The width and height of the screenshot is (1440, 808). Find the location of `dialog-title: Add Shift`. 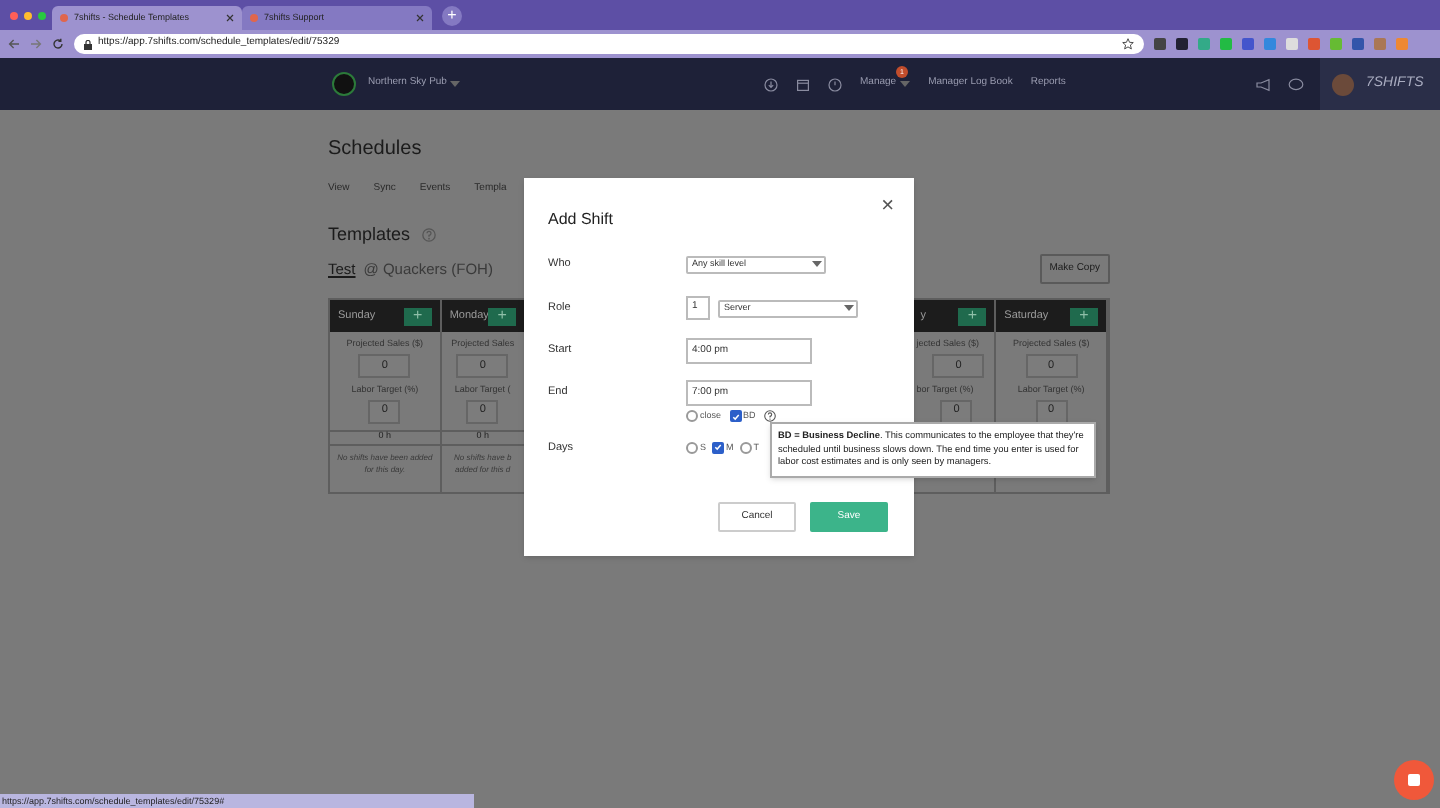

dialog-title: Add Shift is located at coordinates (580, 220).